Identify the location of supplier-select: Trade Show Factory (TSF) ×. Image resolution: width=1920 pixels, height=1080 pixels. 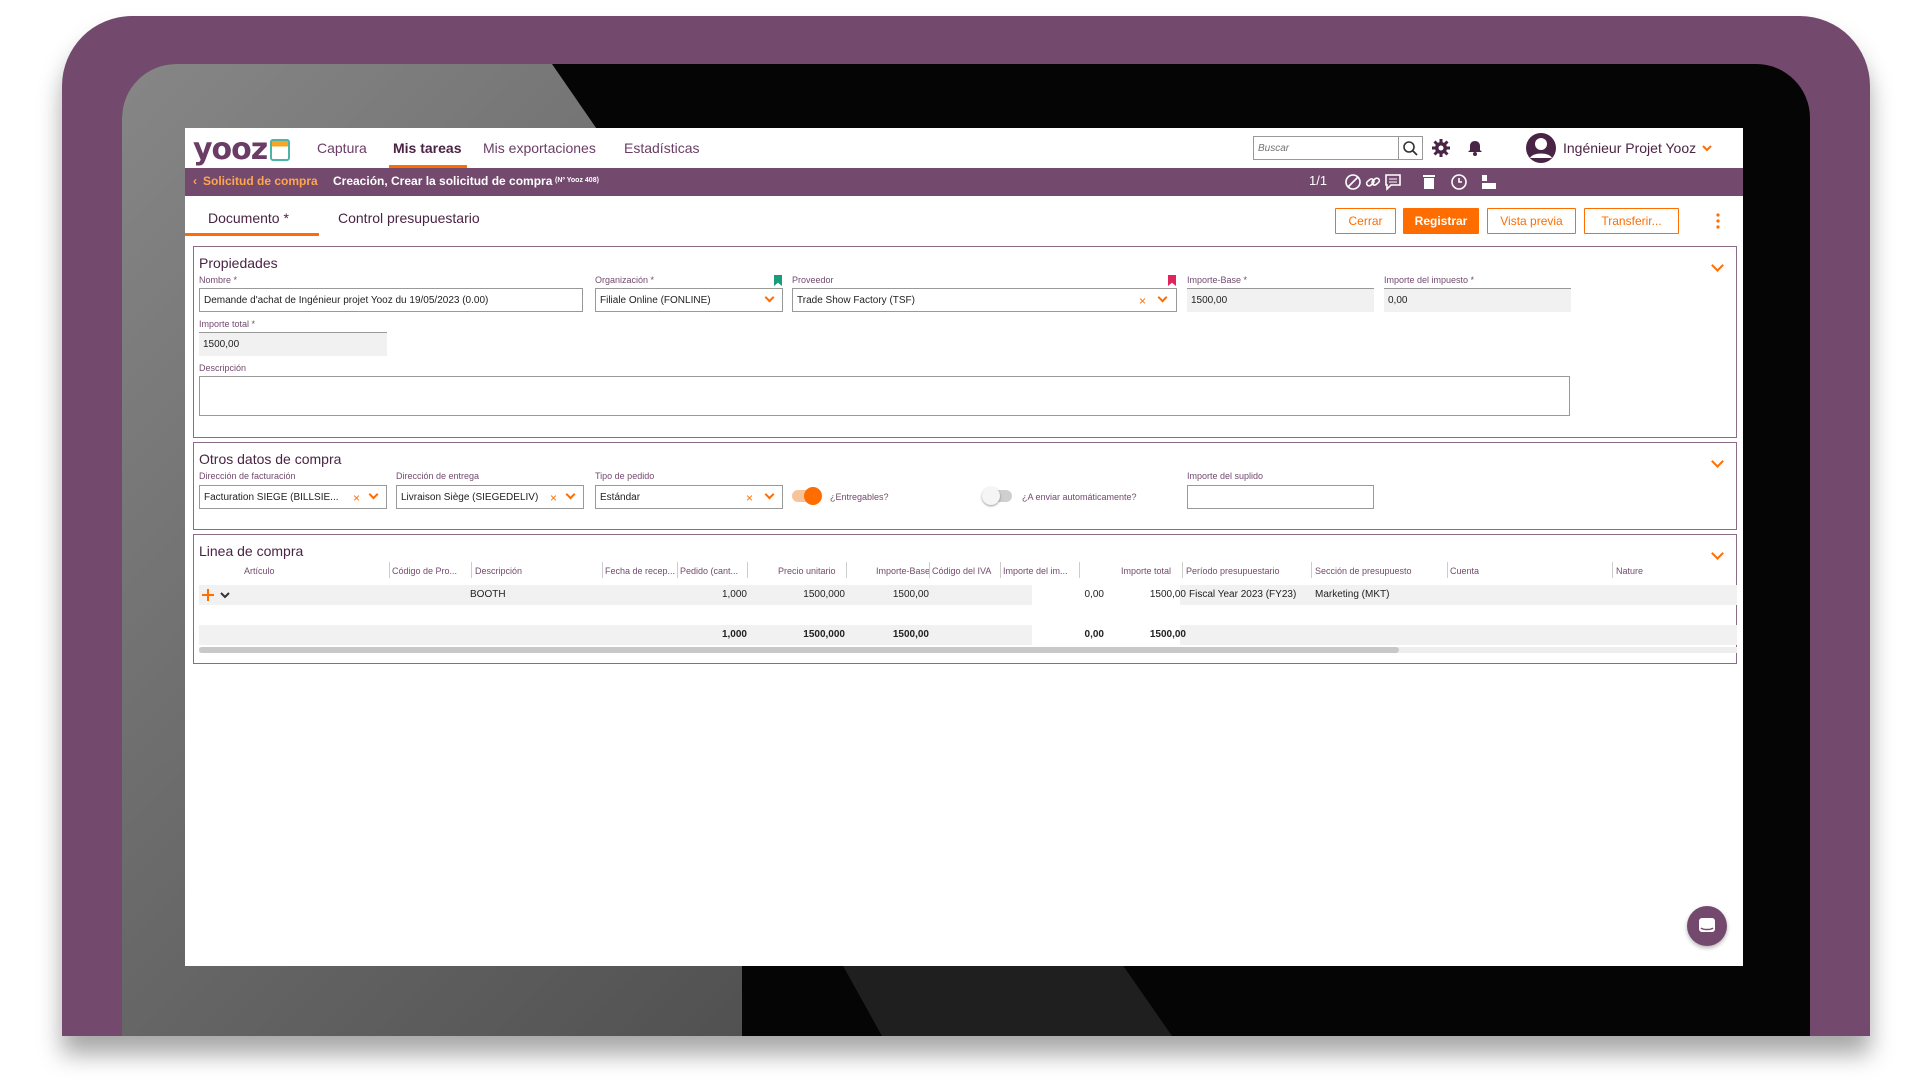
(984, 300).